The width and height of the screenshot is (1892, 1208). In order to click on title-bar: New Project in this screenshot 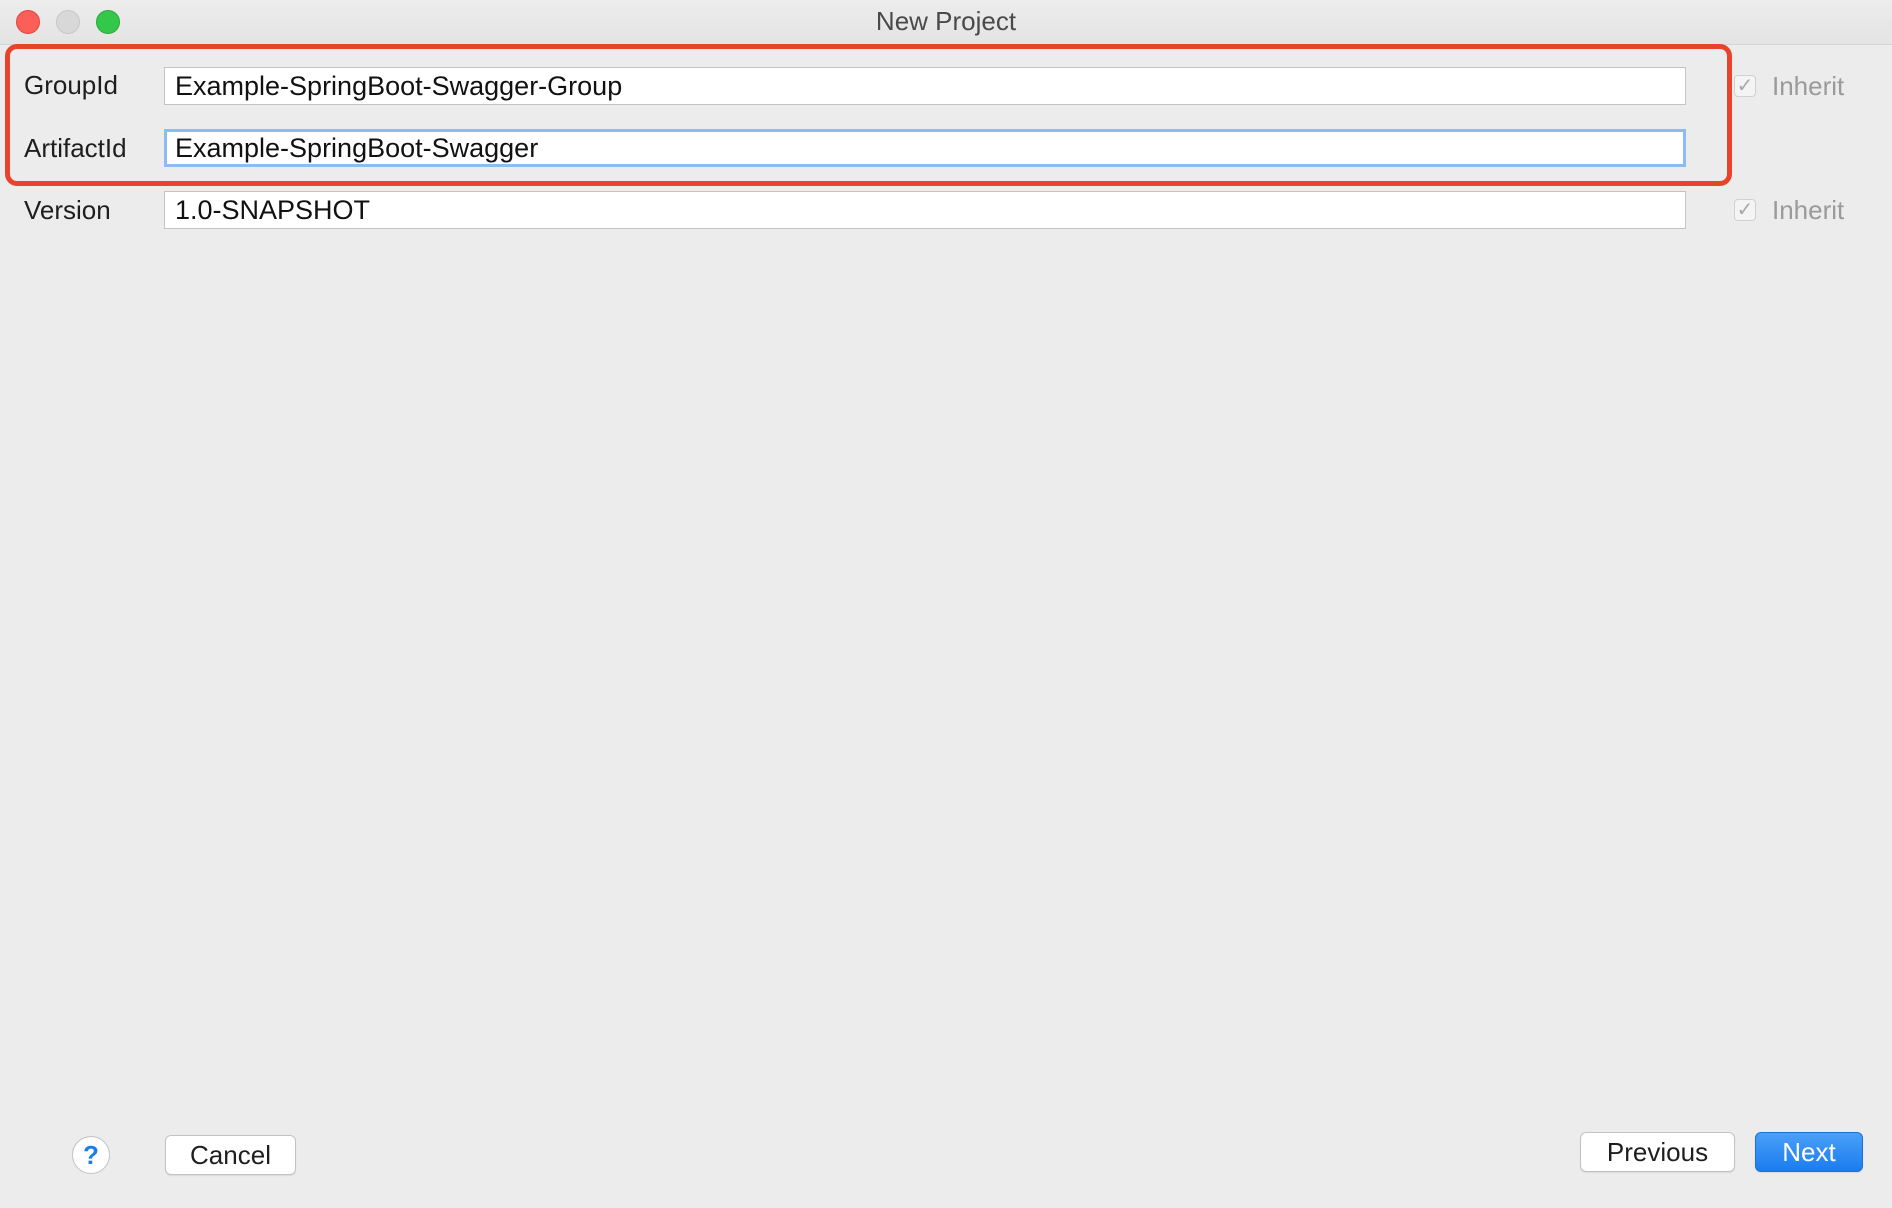, I will do `click(946, 22)`.